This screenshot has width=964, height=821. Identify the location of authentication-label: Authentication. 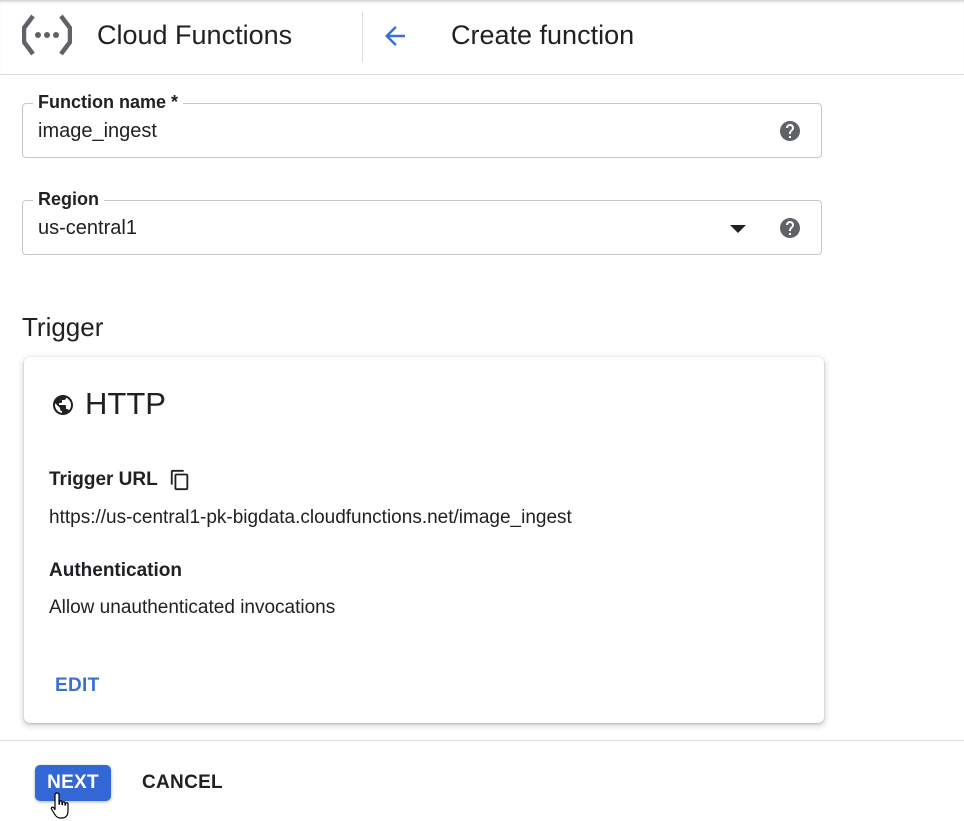
(115, 570).